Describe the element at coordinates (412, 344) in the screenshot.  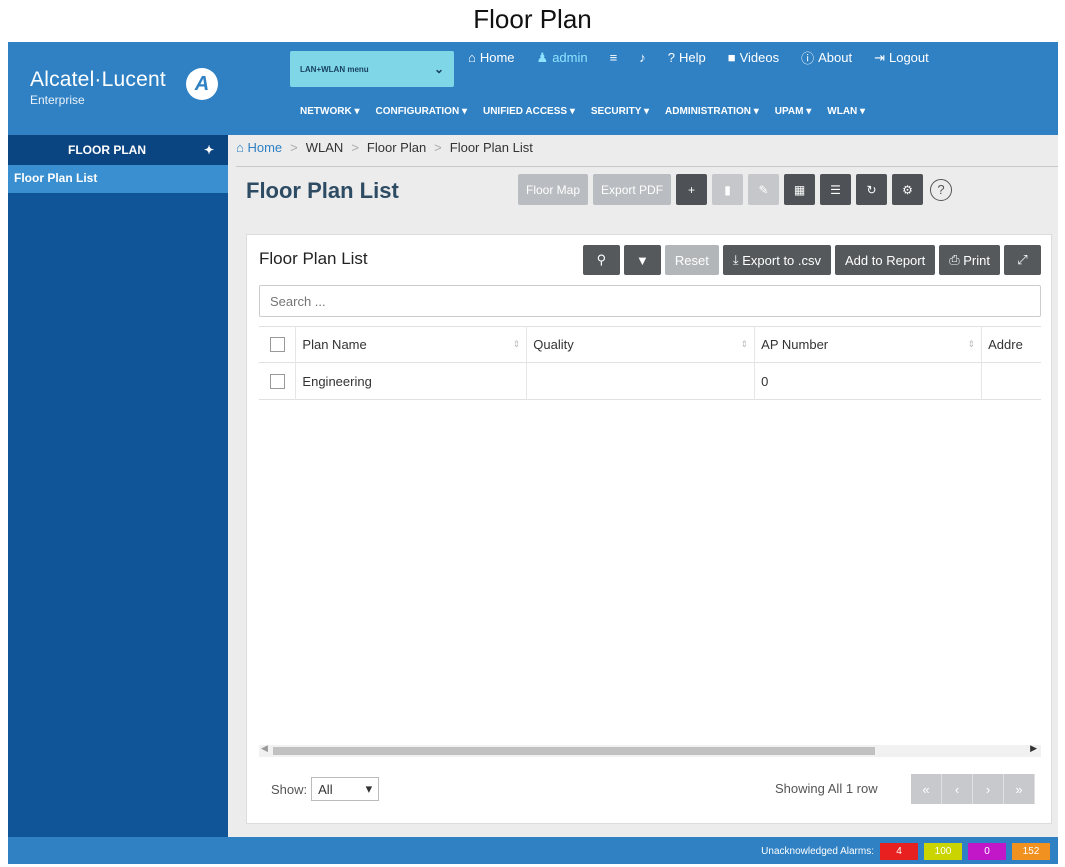
I see `column-header-plan-name: Plan Name ⇕` at that location.